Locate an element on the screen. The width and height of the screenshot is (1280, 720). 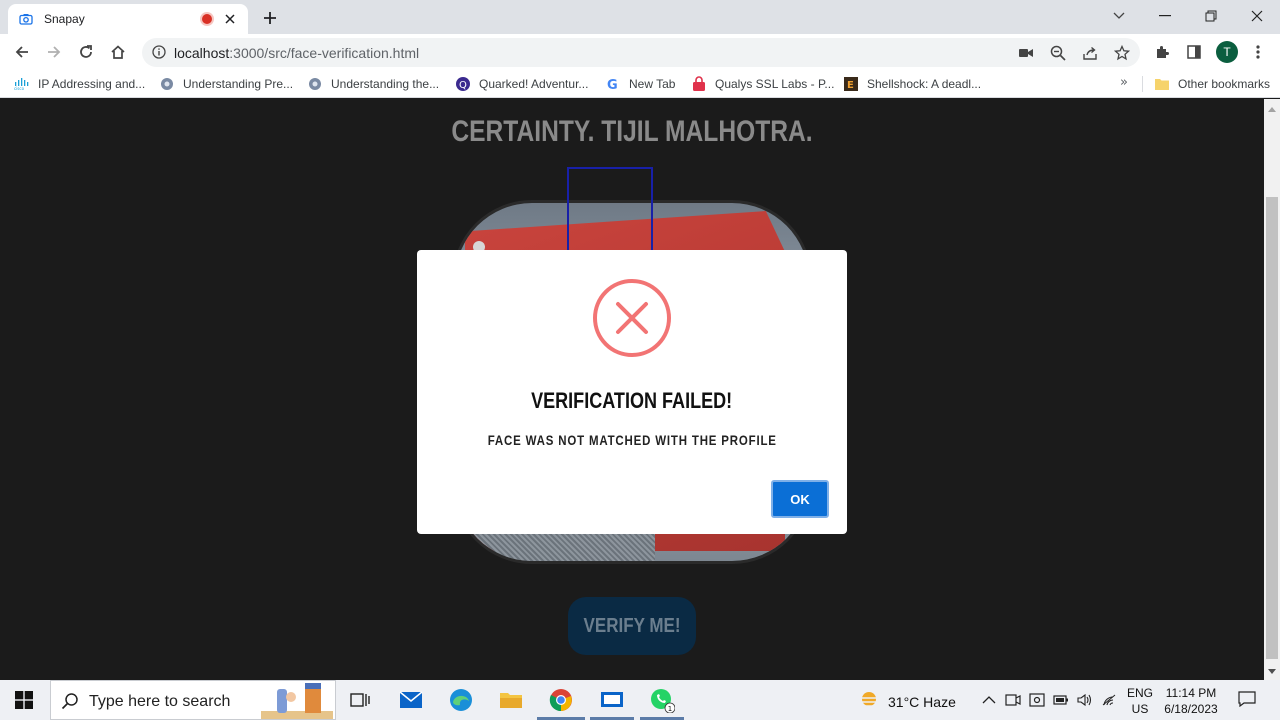
scroll-up-arrow-icon is located at coordinates (1272, 109).